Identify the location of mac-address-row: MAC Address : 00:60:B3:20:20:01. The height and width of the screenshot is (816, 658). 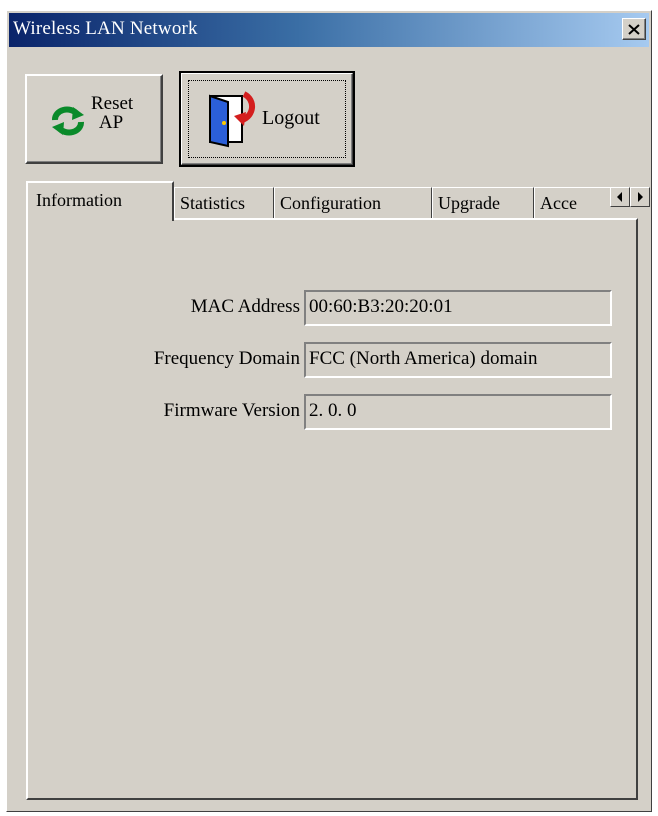
(332, 308).